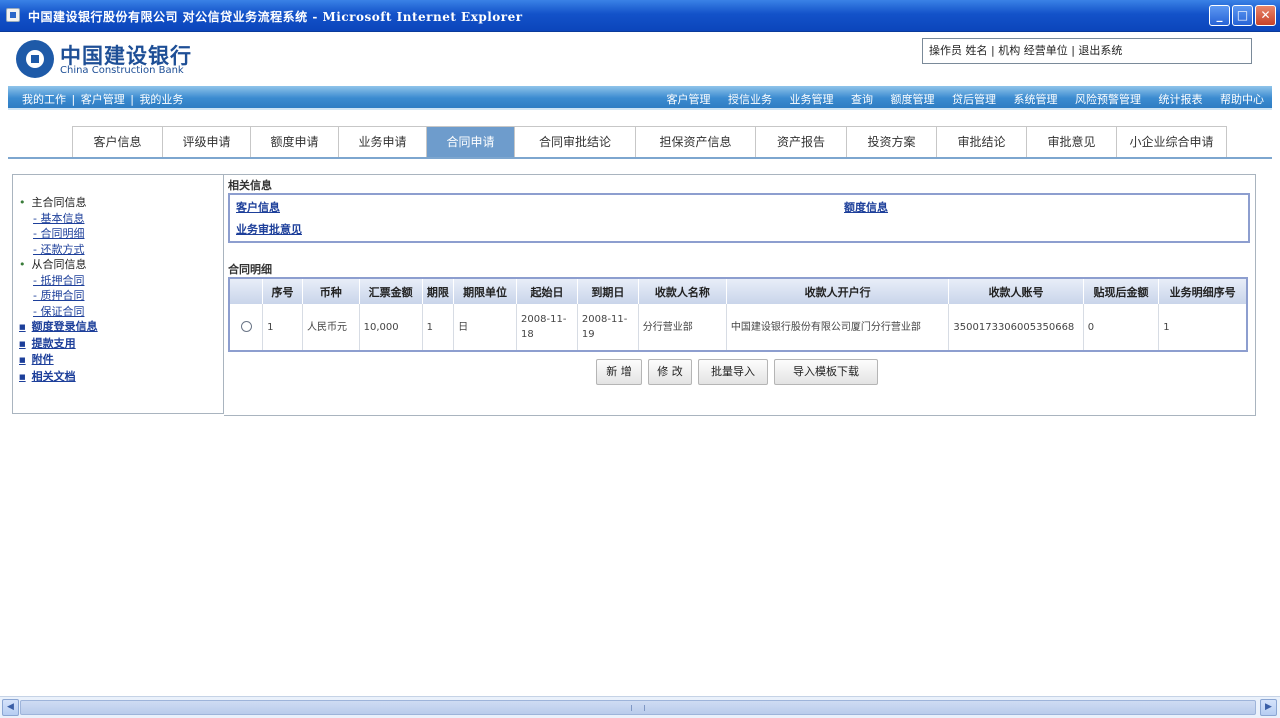  Describe the element at coordinates (1121, 327) in the screenshot. I see `cell-discounted-amount: 0` at that location.